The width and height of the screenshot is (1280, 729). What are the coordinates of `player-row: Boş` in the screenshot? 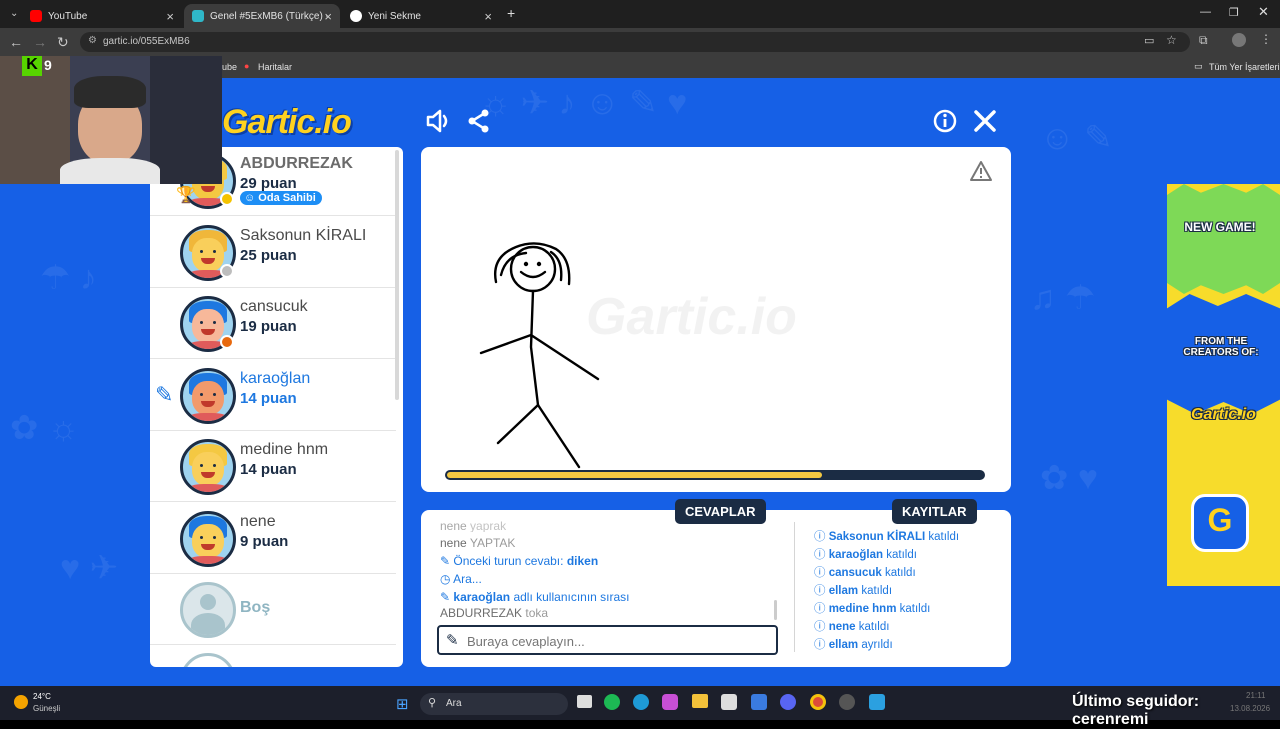 It's located at (273, 609).